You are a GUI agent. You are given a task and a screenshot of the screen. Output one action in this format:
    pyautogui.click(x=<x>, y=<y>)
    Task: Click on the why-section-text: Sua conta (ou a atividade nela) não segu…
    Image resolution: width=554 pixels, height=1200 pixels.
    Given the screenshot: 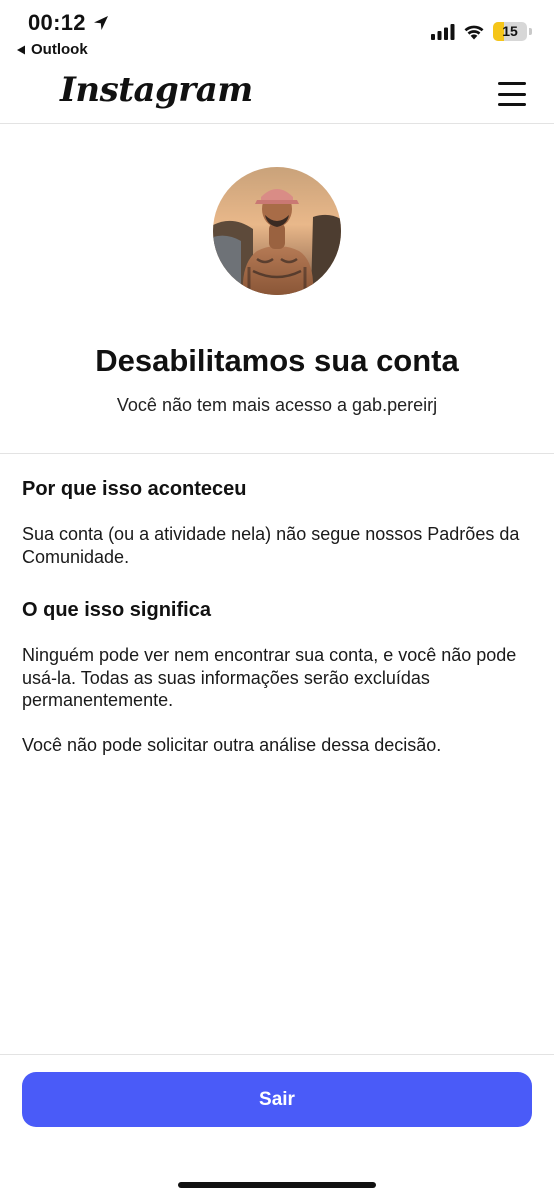 What is the action you would take?
    pyautogui.click(x=271, y=545)
    